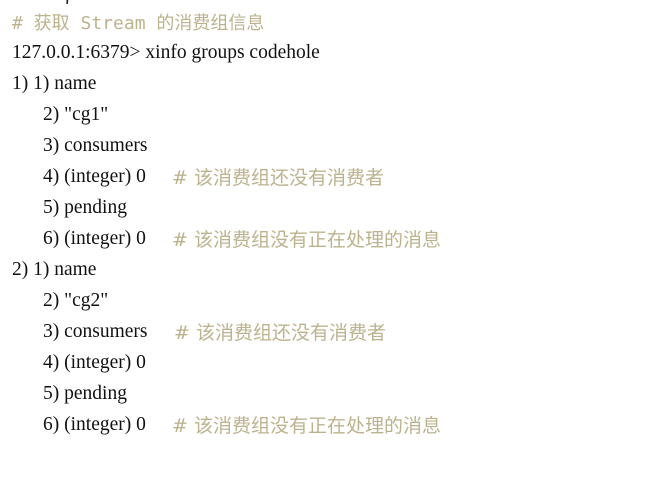 This screenshot has height=481, width=647. I want to click on code-line: 4) (integer) 0 # 该消费组还没有消费者, so click(213, 176).